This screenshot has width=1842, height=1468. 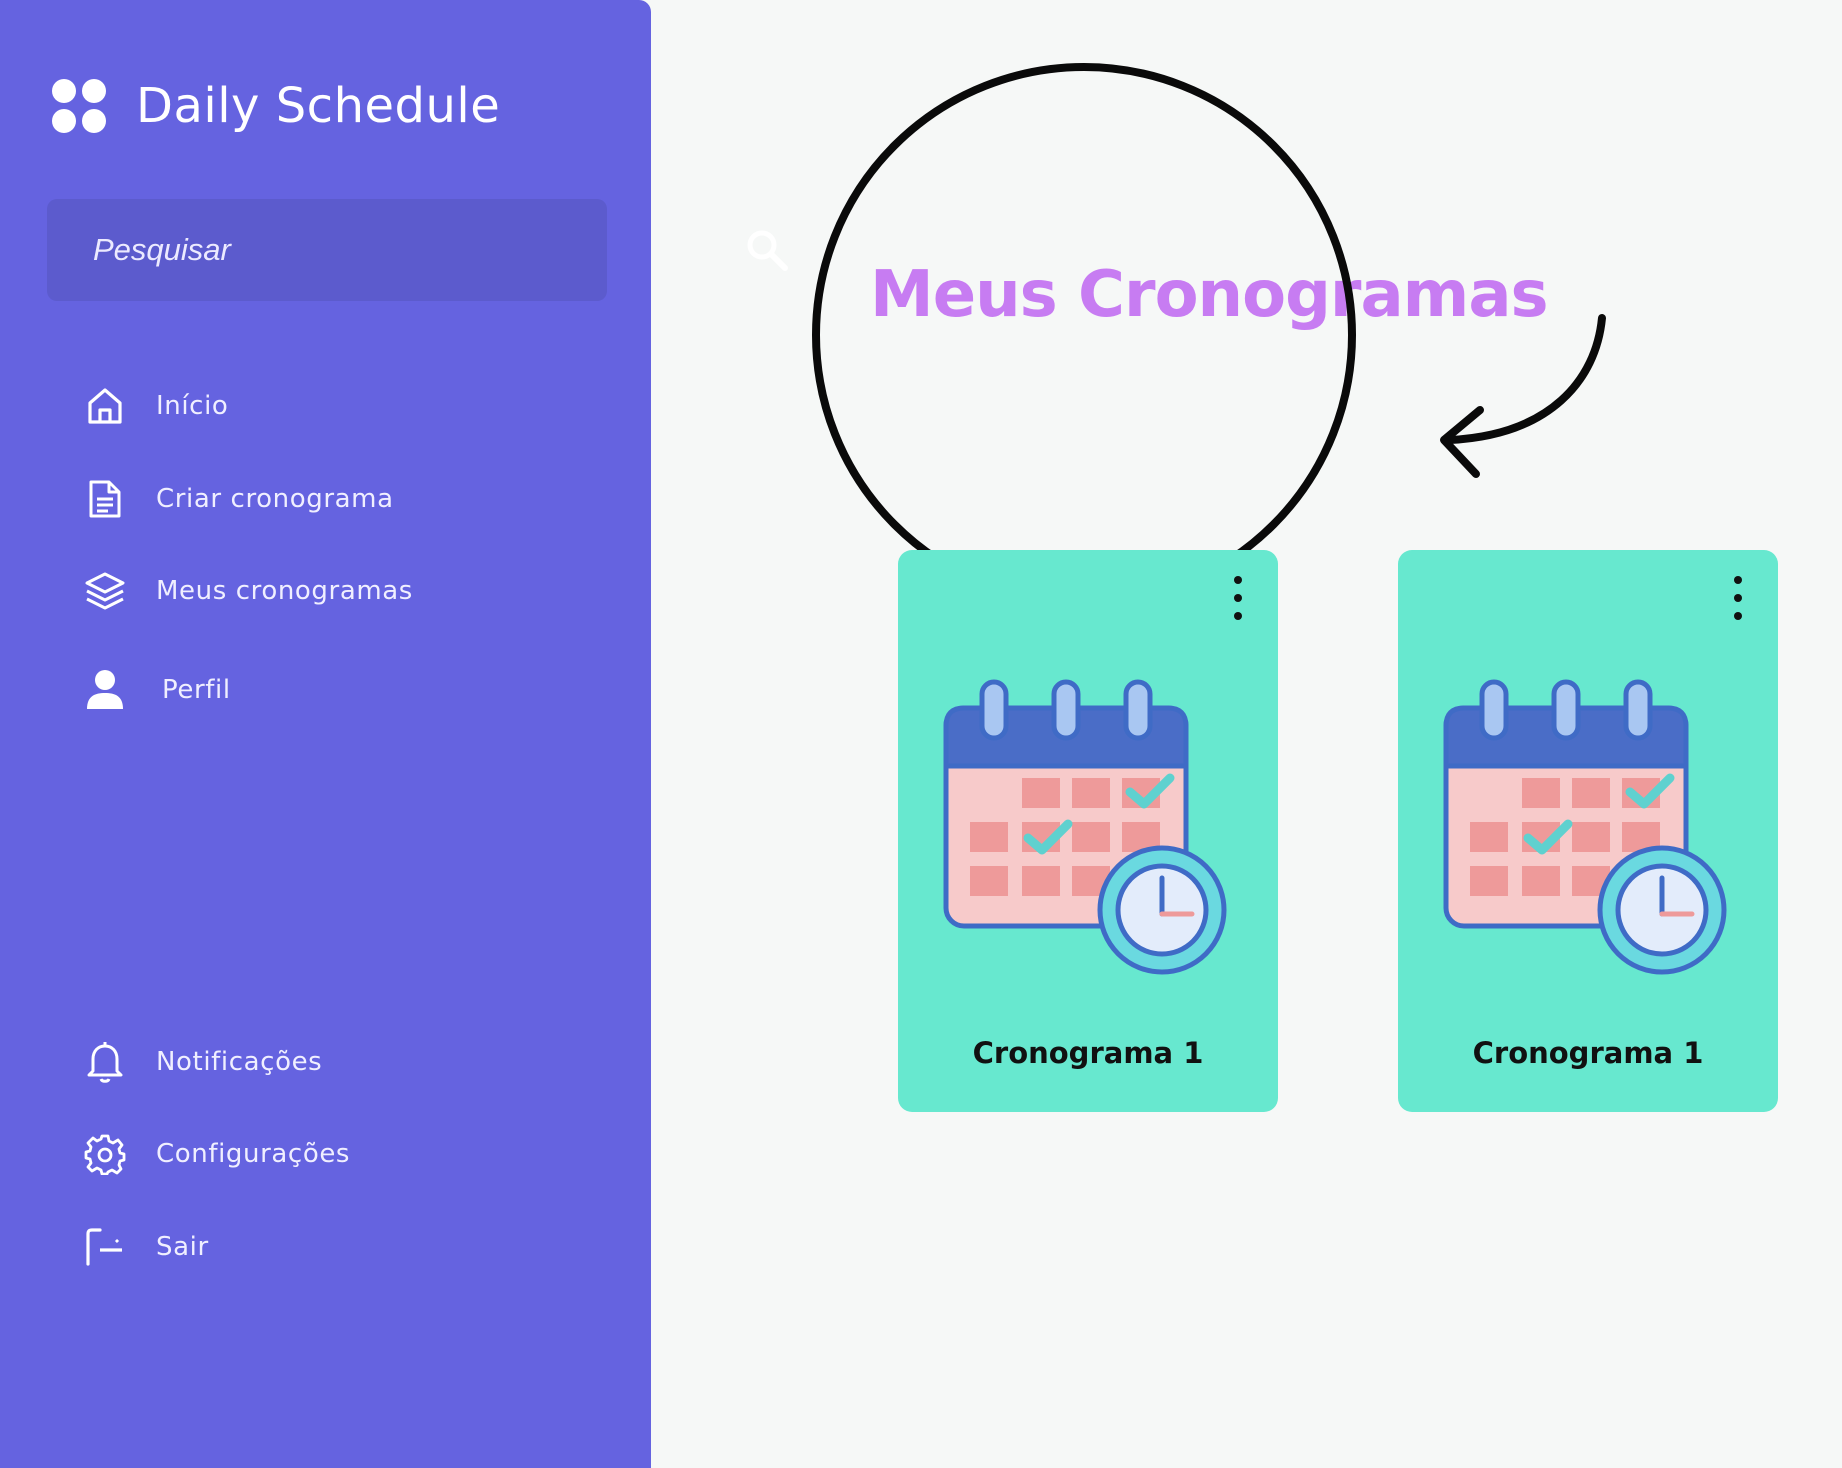 I want to click on brand: Daily Schedule, so click(x=276, y=106).